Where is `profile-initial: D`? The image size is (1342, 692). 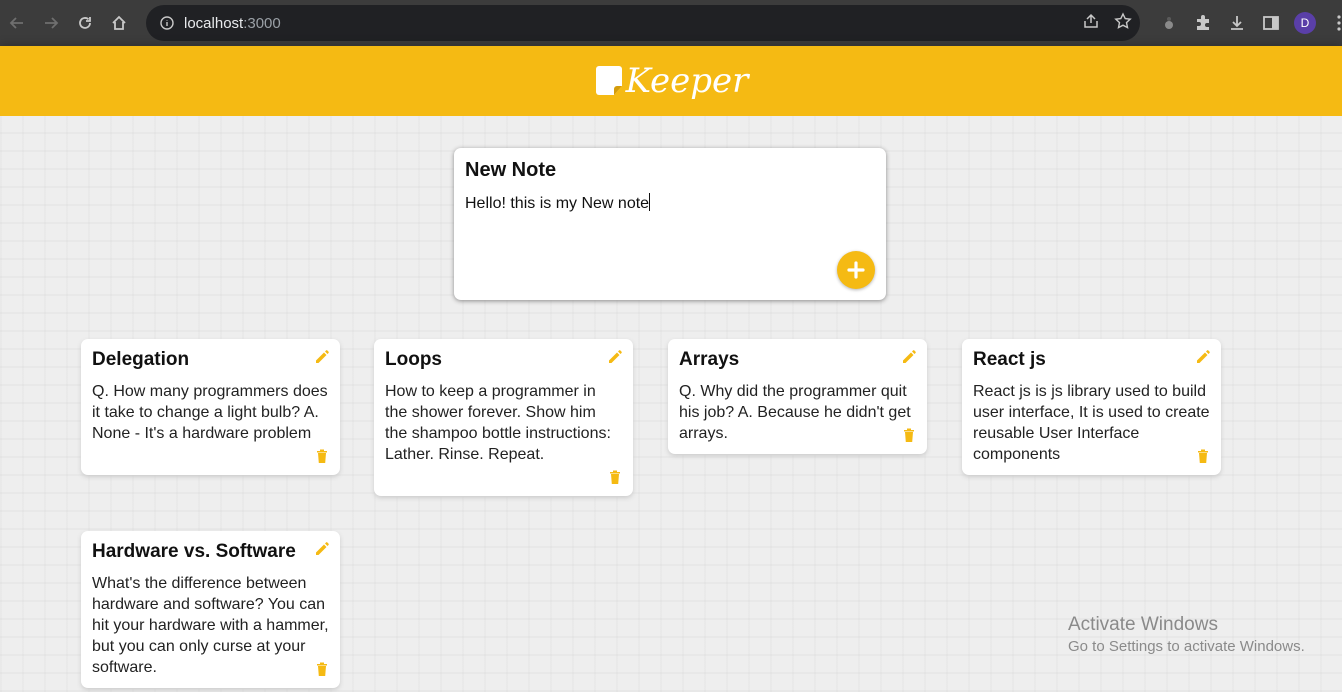 profile-initial: D is located at coordinates (1305, 23).